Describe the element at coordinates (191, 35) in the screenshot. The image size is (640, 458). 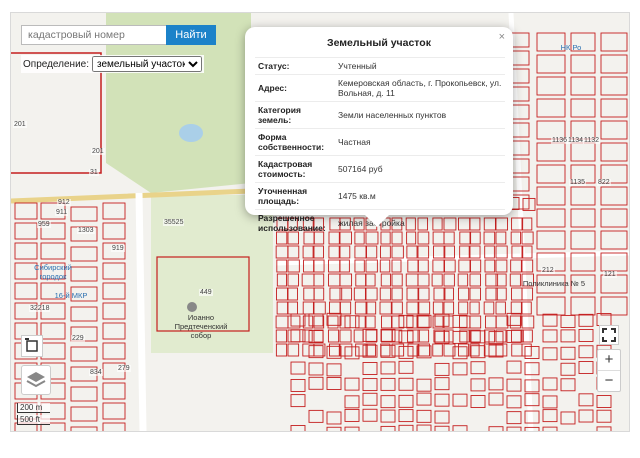
I see `find-button: Найти` at that location.